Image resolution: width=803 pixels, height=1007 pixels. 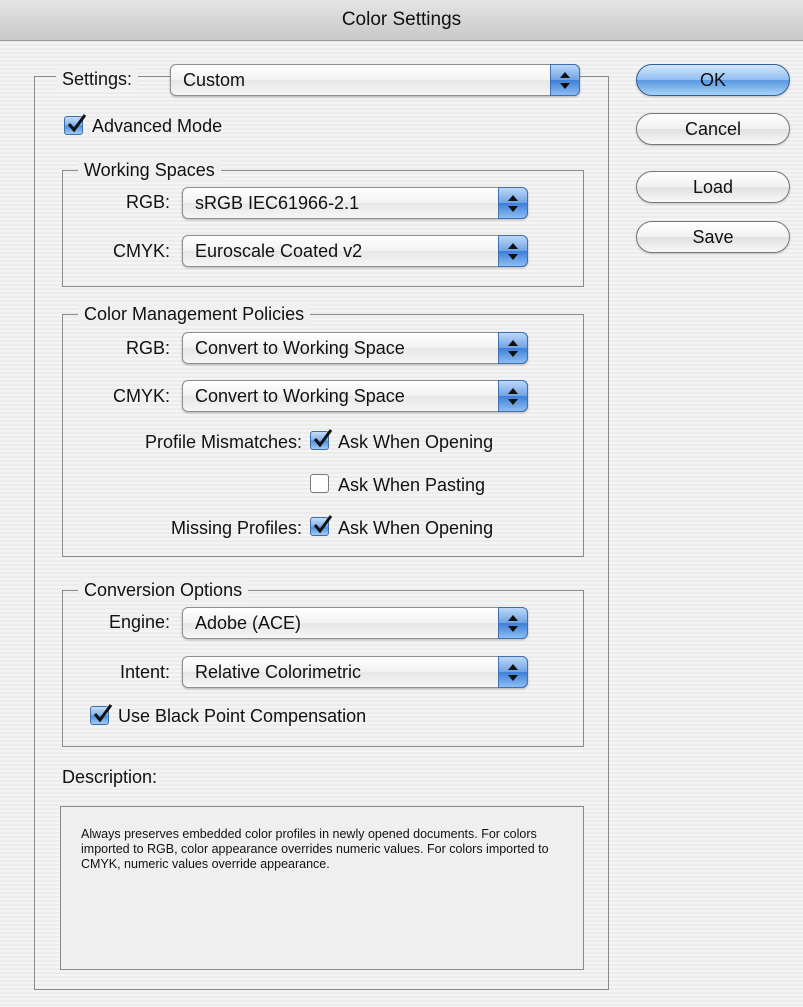 What do you see at coordinates (139, 622) in the screenshot?
I see `engine-label: Engine:` at bounding box center [139, 622].